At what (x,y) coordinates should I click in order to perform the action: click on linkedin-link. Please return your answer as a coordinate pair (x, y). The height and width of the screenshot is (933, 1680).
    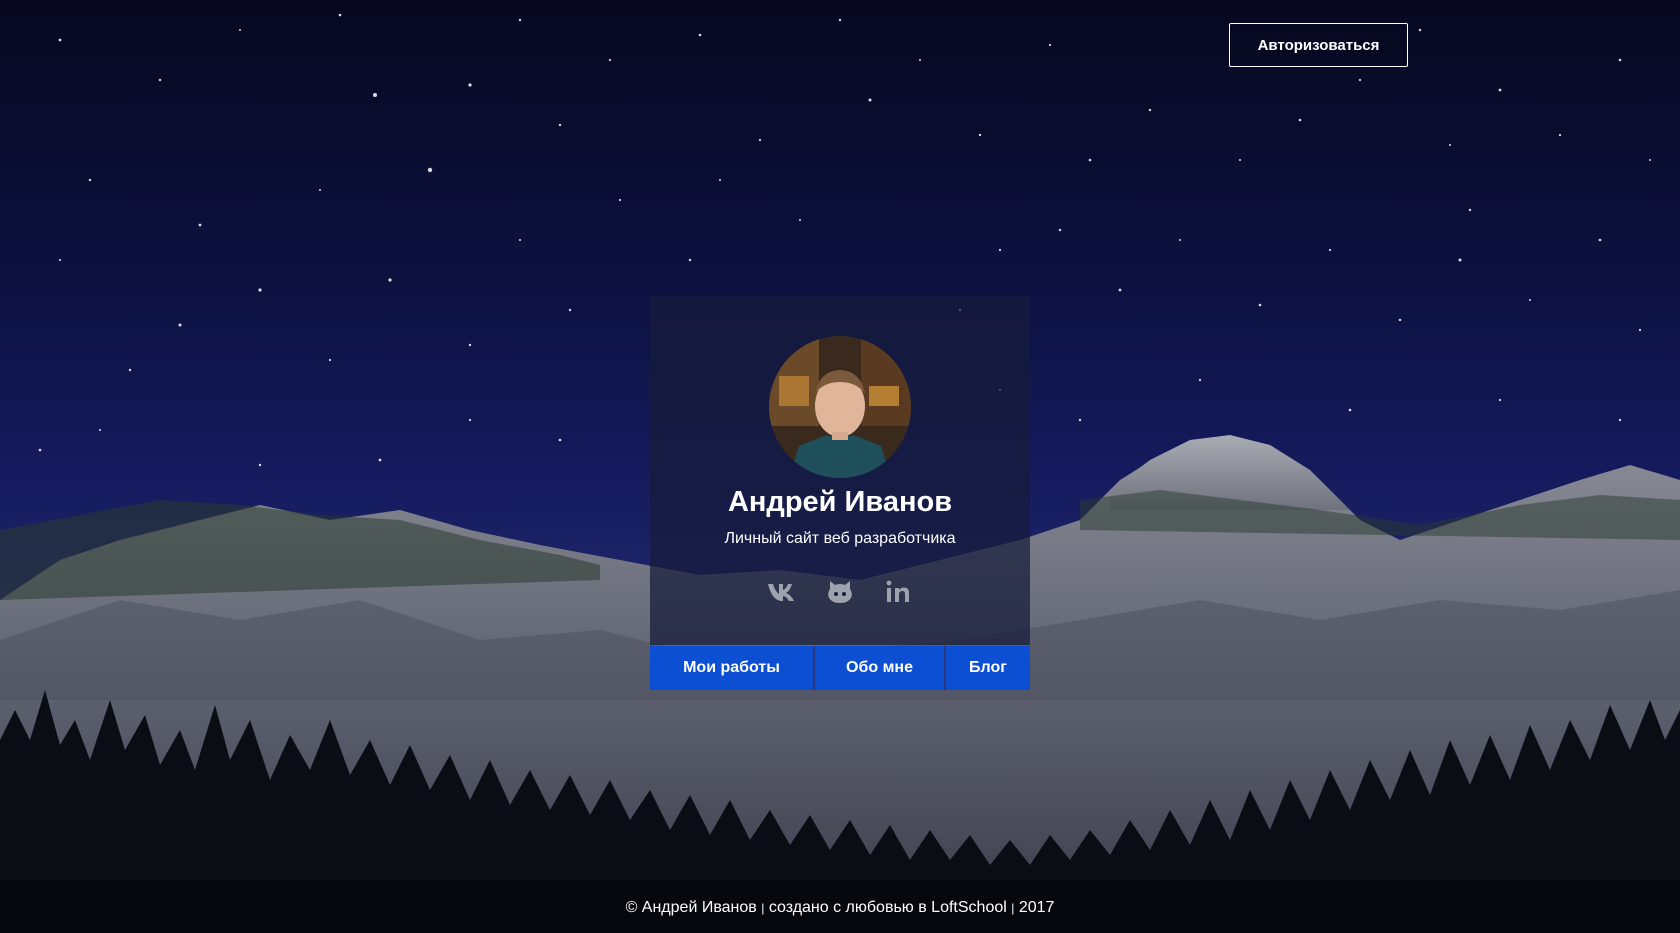
    Looking at the image, I should click on (898, 592).